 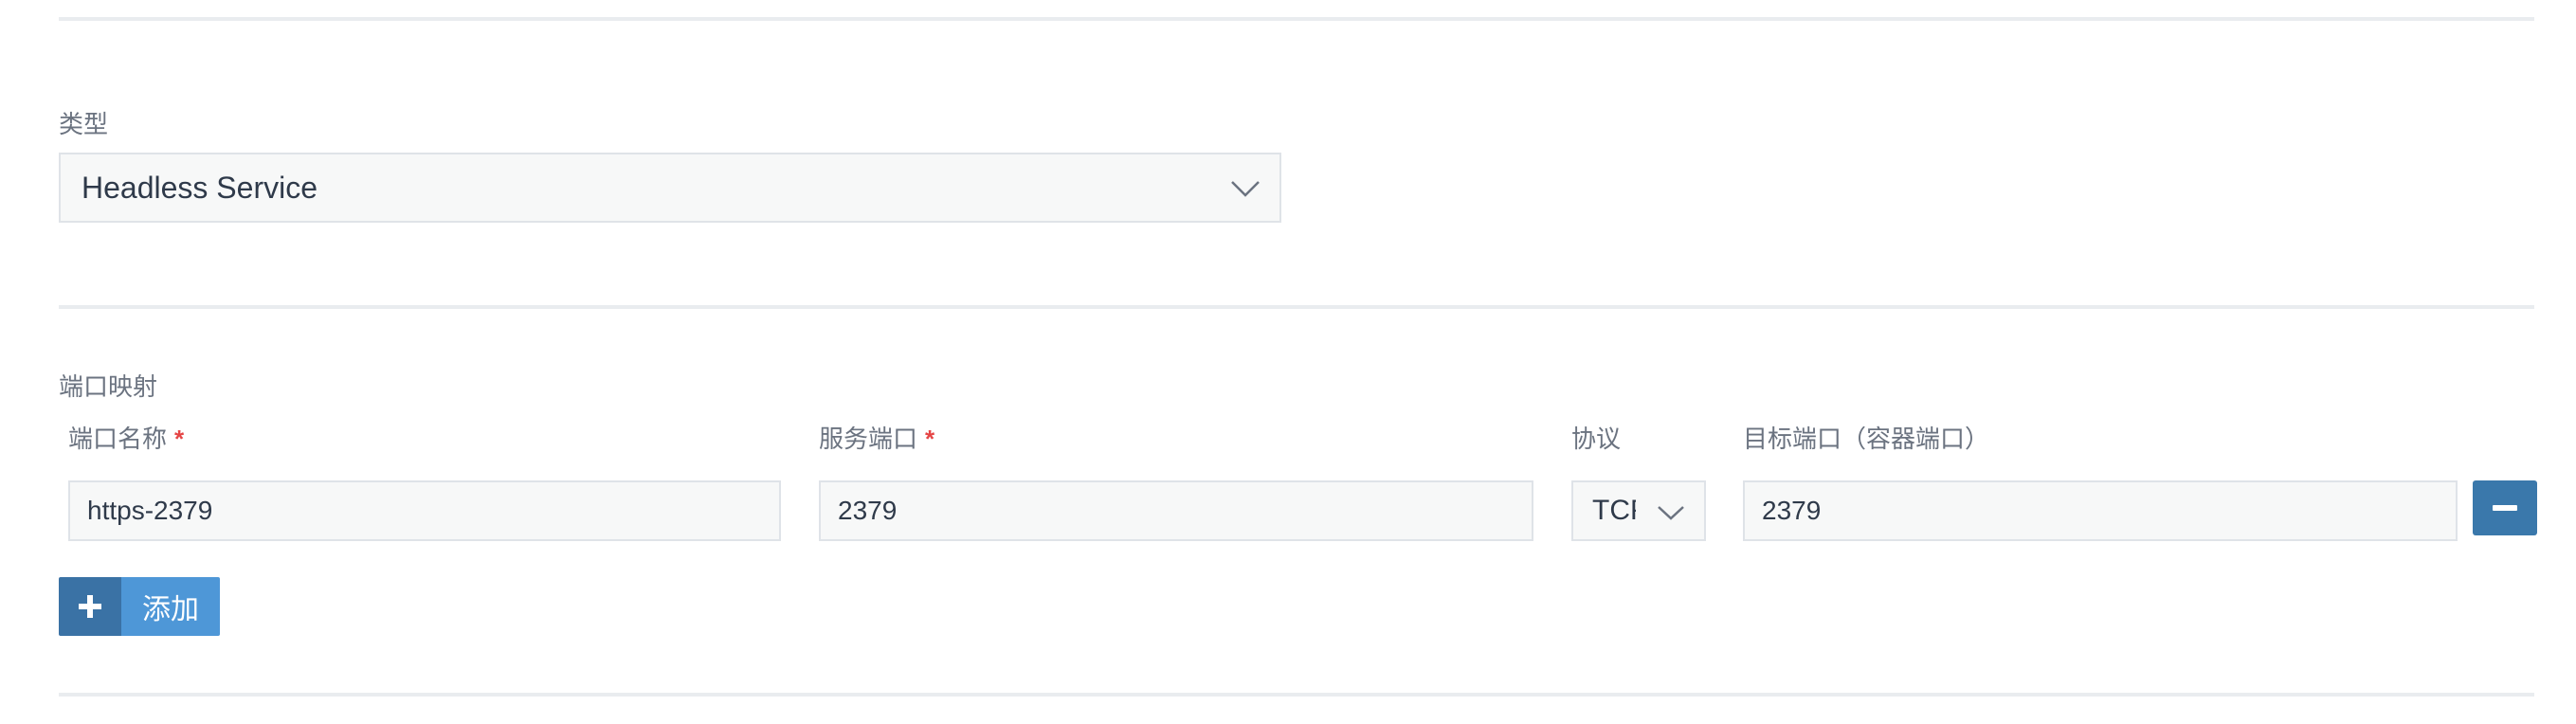 I want to click on minus-icon, so click(x=2505, y=508).